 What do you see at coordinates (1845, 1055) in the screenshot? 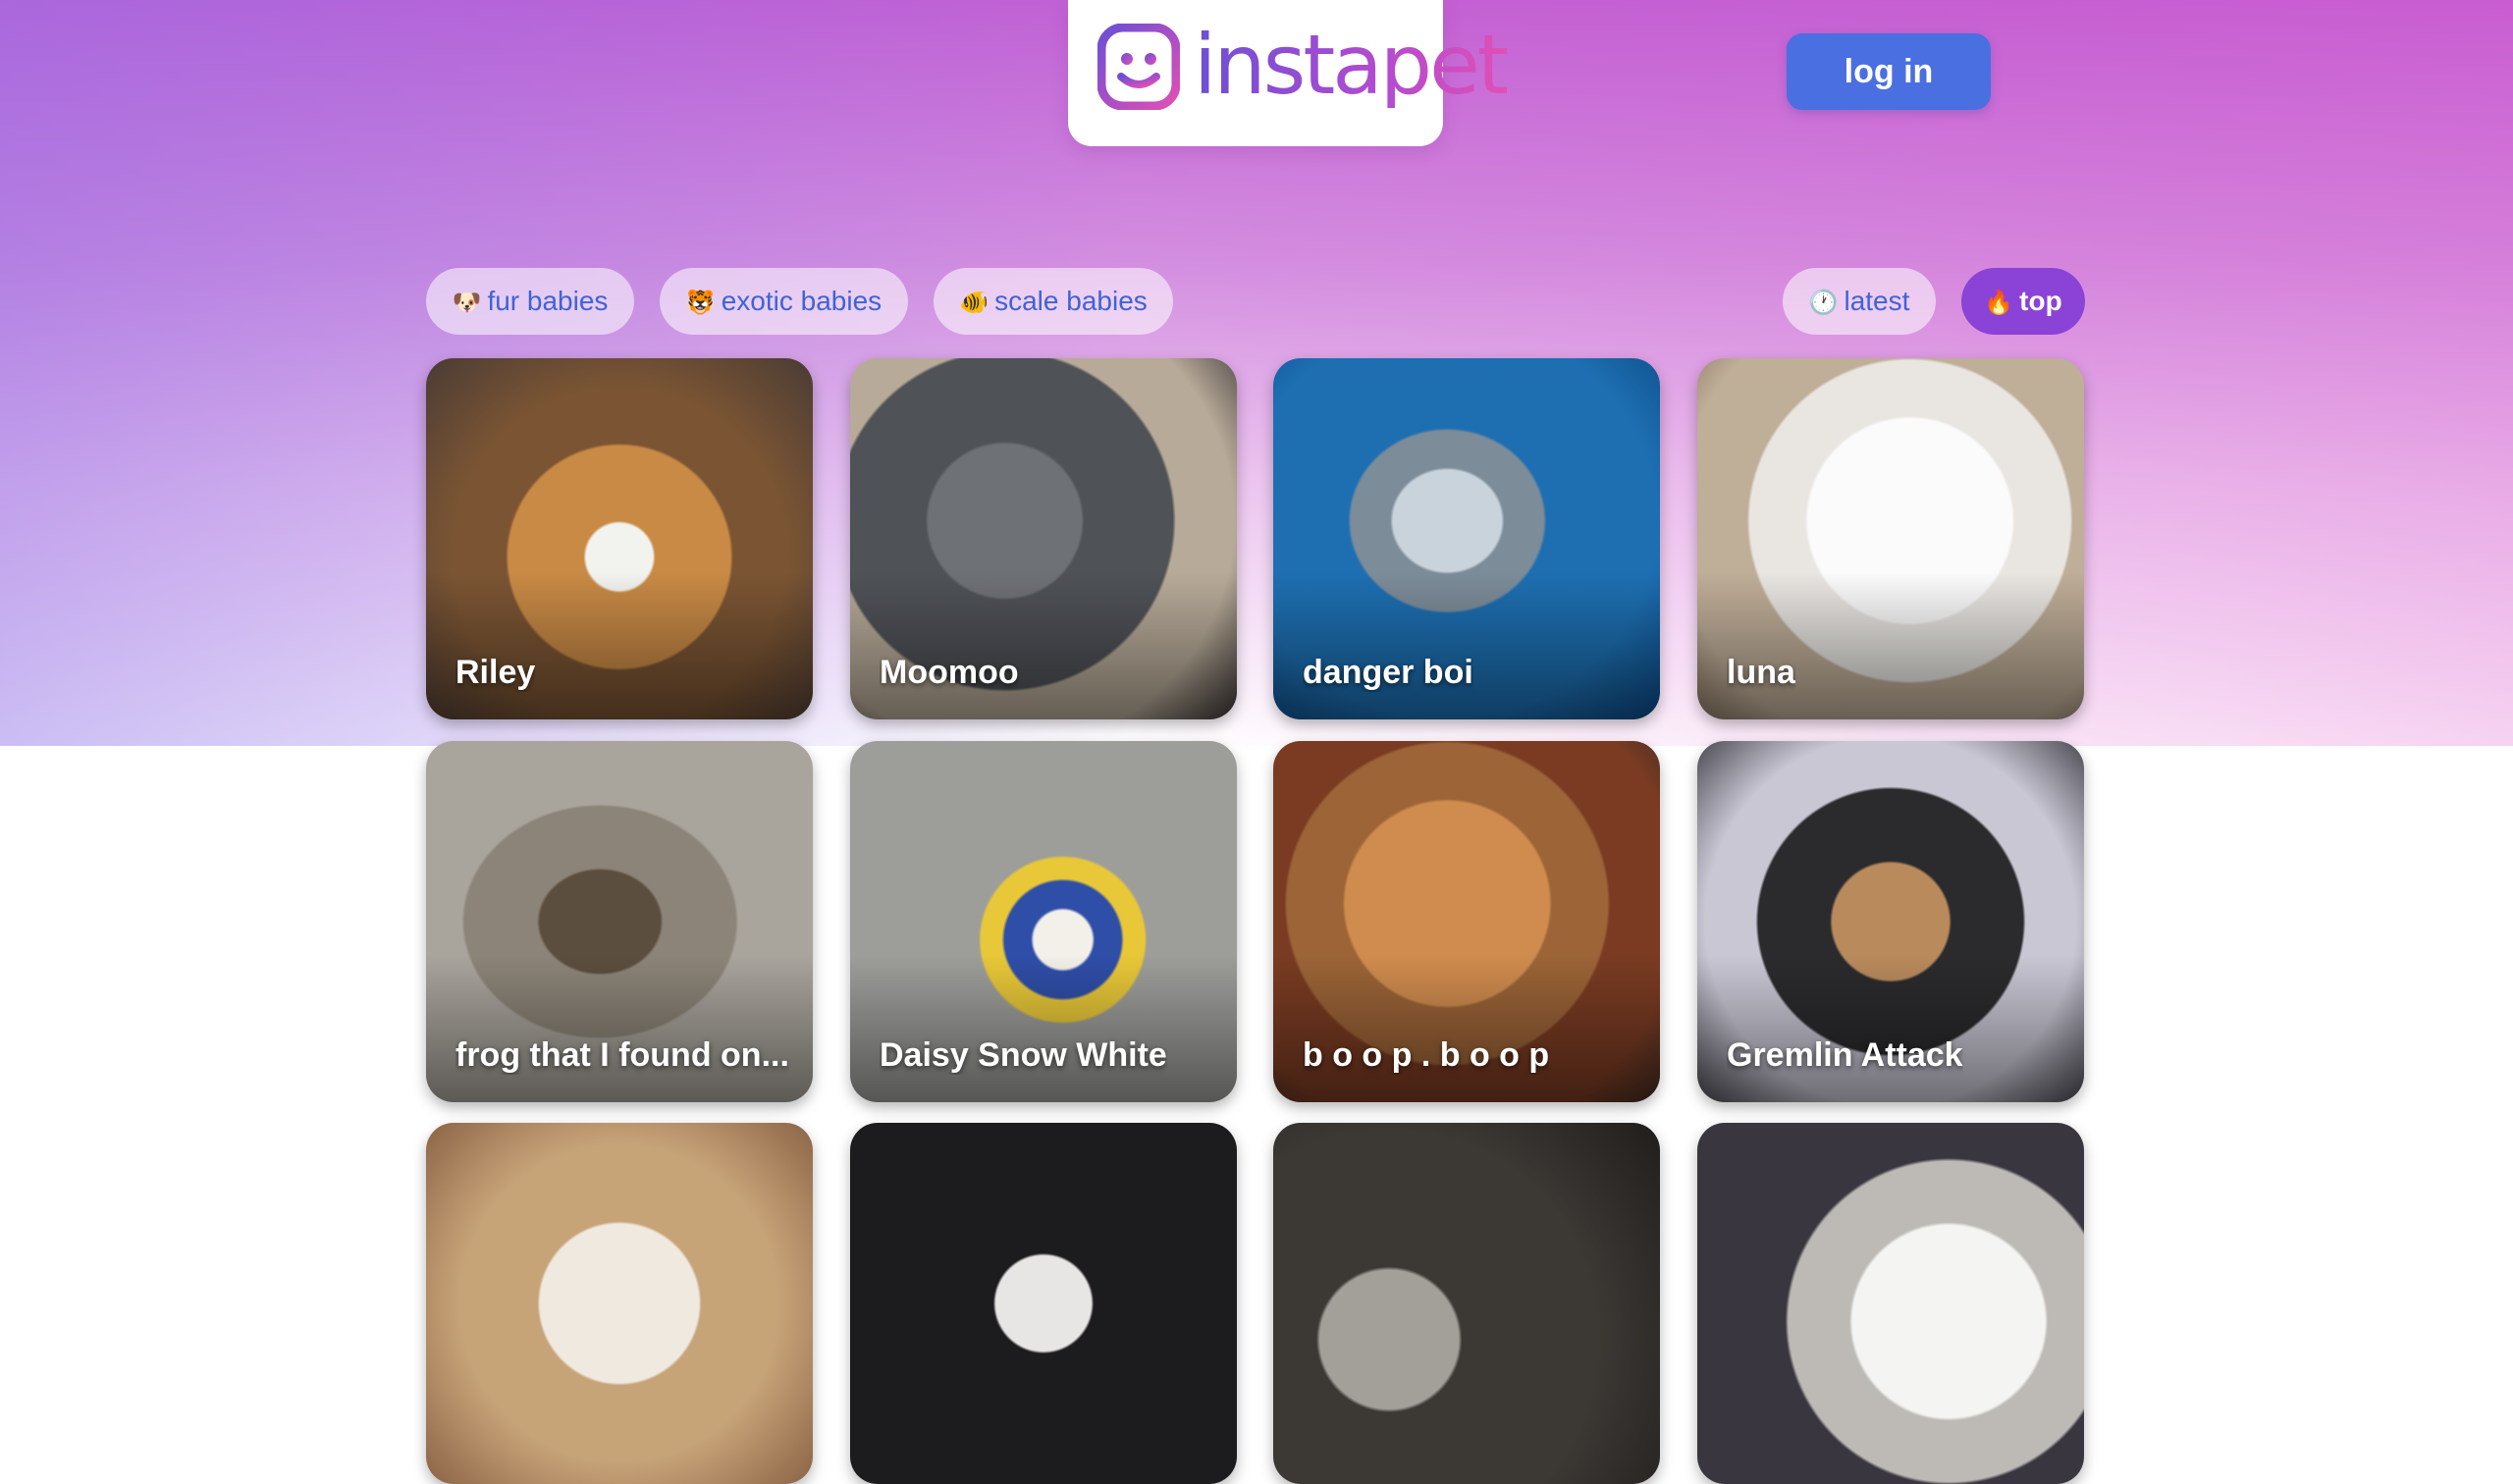
I see `pet-name: Gremlin Attack` at bounding box center [1845, 1055].